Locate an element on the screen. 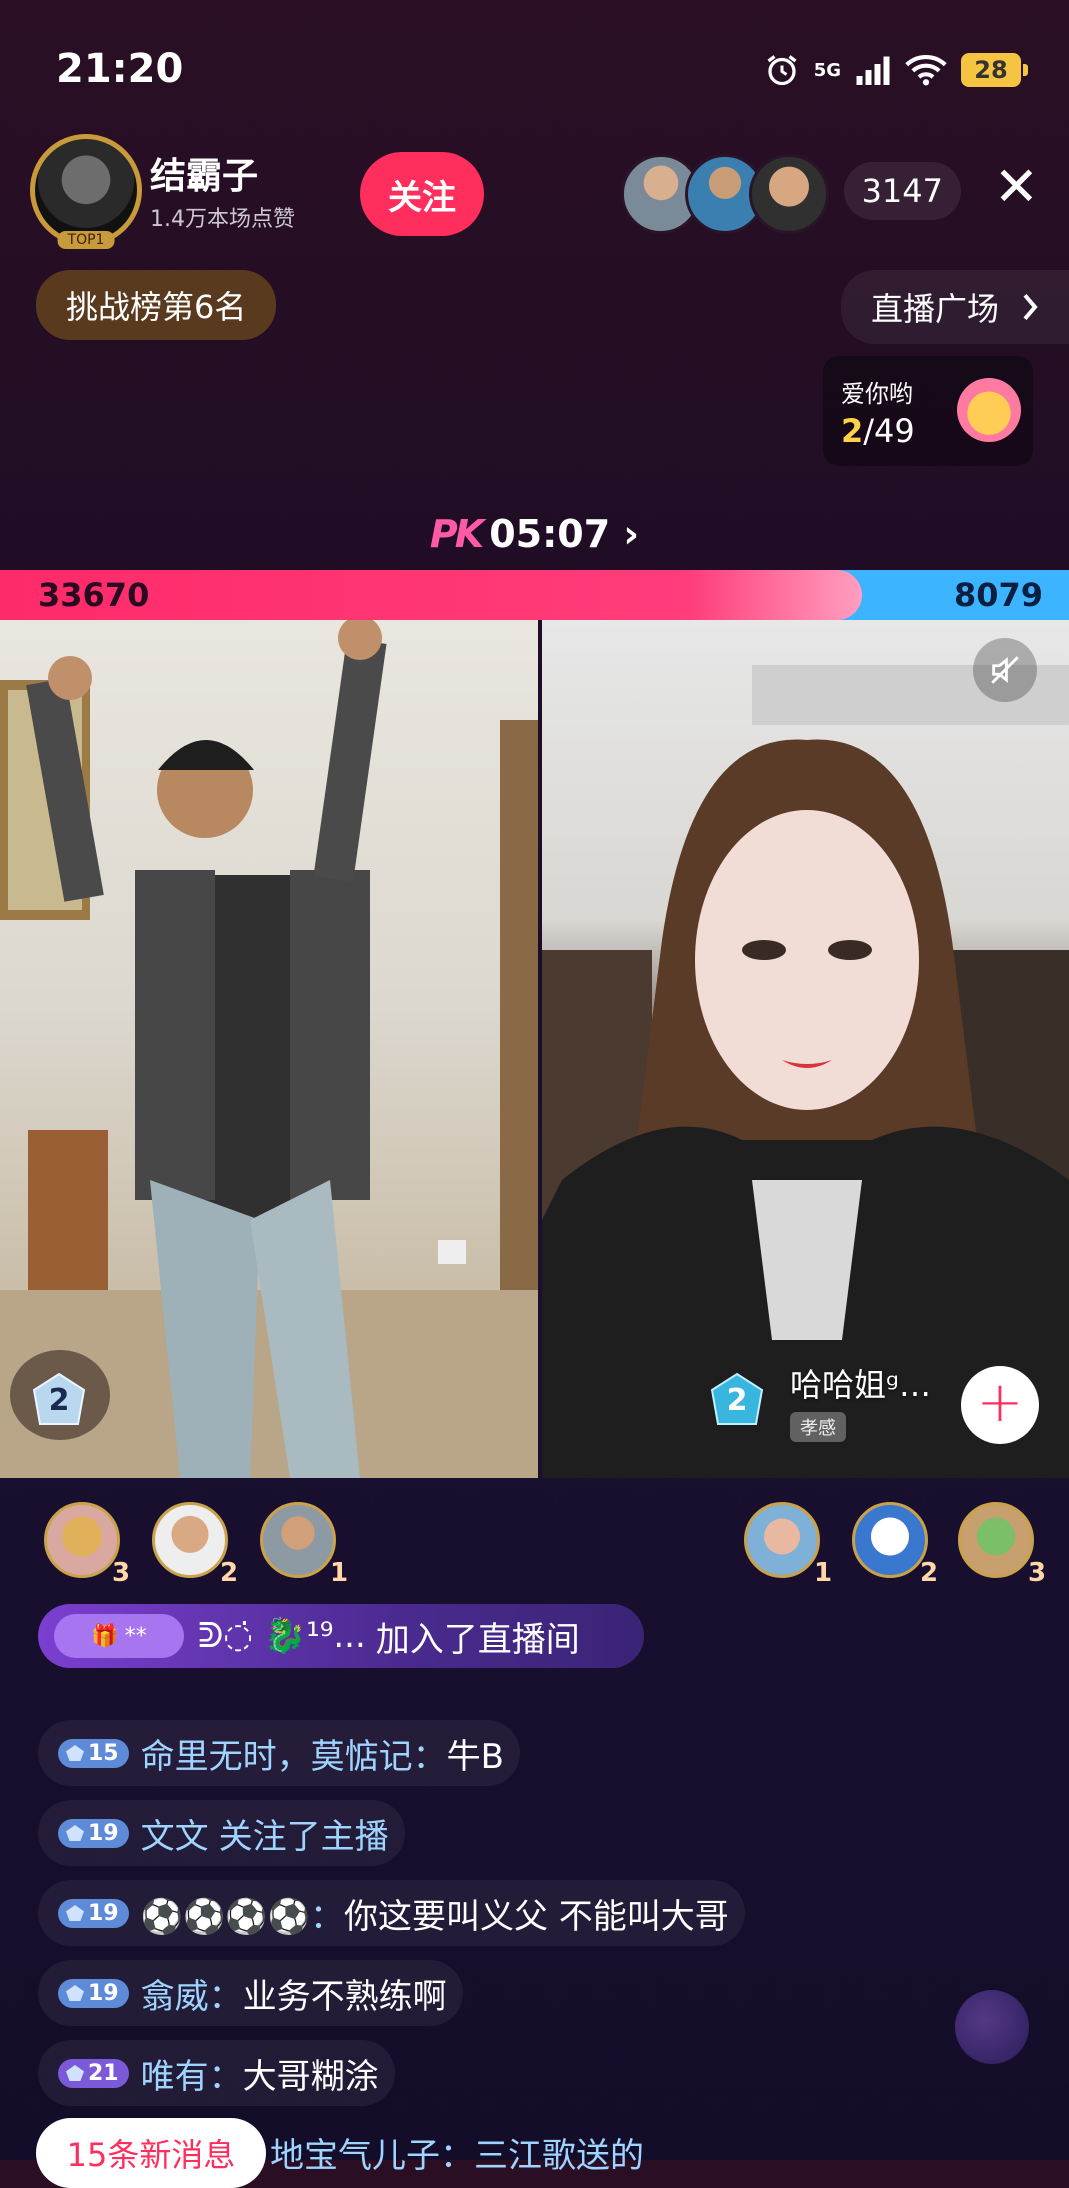  planet-icon is located at coordinates (992, 2027).